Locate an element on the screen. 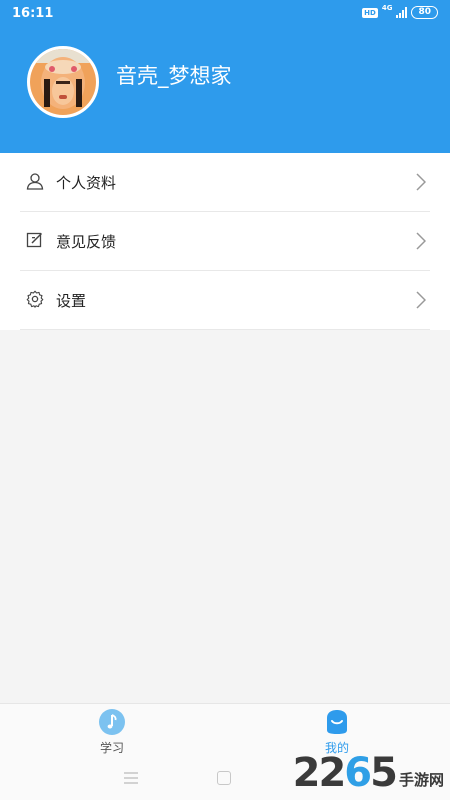 This screenshot has height=800, width=450. signal-icon is located at coordinates (402, 12).